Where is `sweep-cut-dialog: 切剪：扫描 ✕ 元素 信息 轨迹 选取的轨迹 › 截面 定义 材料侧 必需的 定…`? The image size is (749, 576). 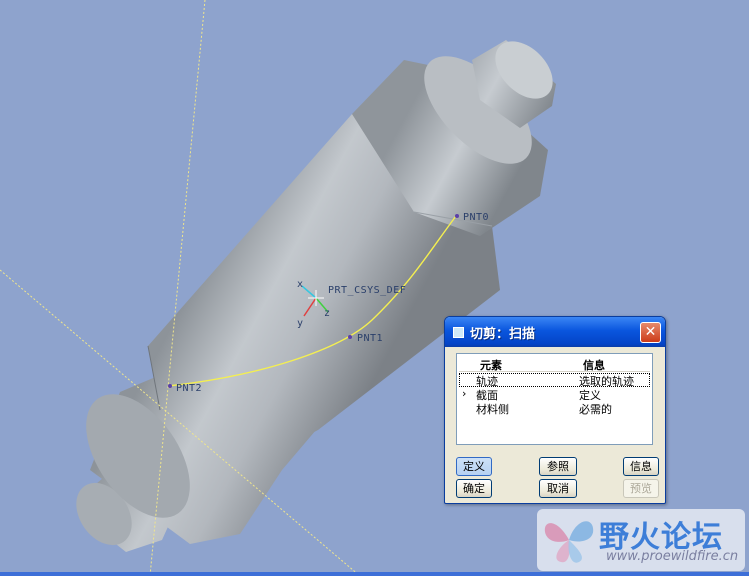
sweep-cut-dialog: 切剪：扫描 ✕ 元素 信息 轨迹 选取的轨迹 › 截面 定义 材料侧 必需的 定… is located at coordinates (555, 410).